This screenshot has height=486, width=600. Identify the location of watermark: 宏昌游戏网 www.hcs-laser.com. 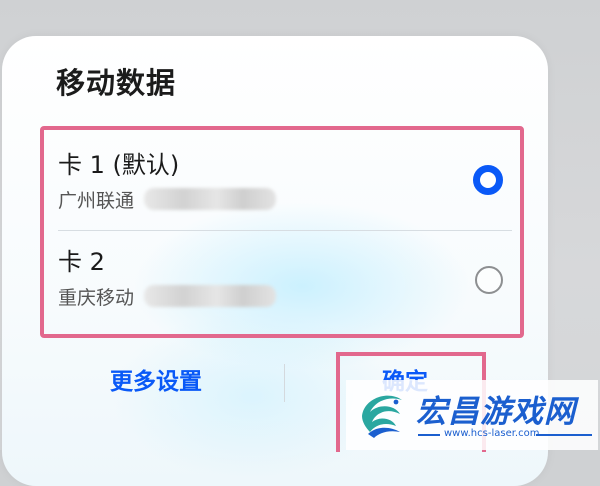
(472, 415).